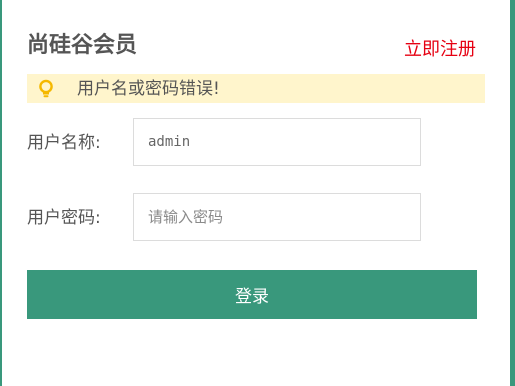 This screenshot has height=386, width=515. I want to click on username-input, so click(277, 142).